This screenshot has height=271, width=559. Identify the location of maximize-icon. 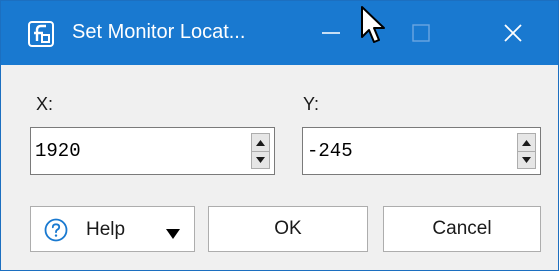
(421, 33).